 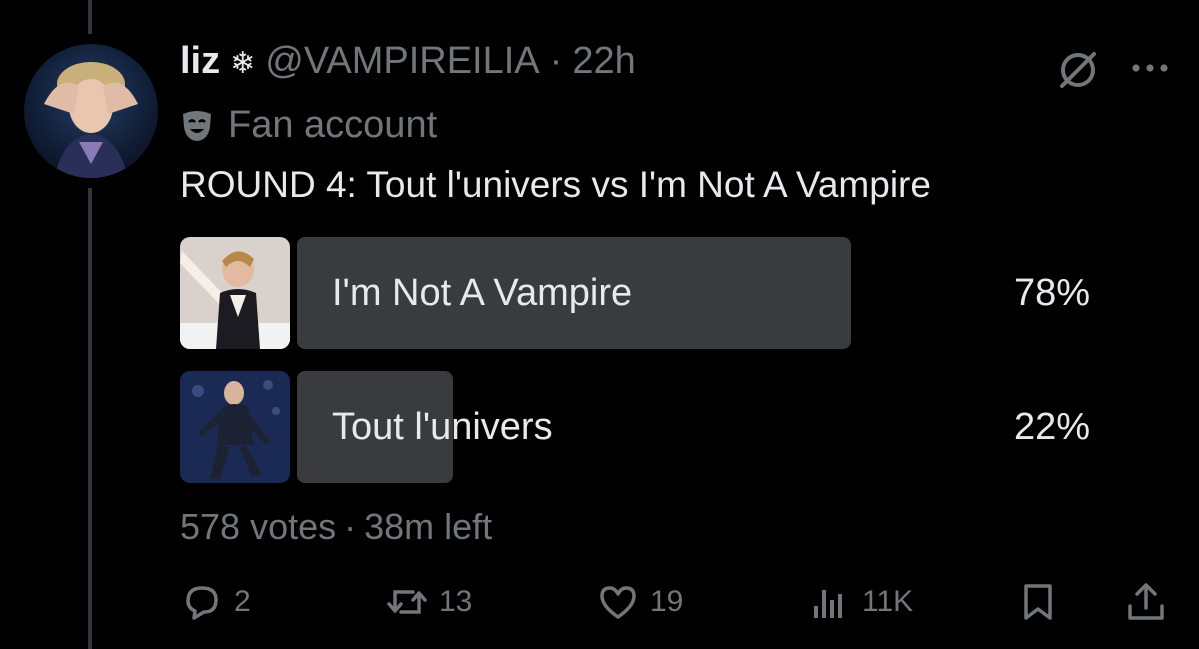 What do you see at coordinates (407, 602) in the screenshot?
I see `repost-icon` at bounding box center [407, 602].